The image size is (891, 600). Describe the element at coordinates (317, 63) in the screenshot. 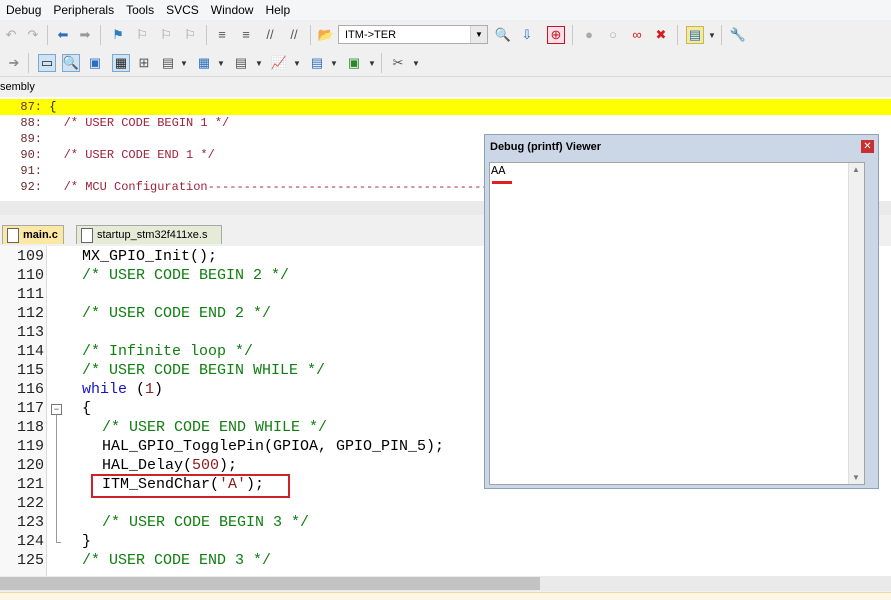

I see `trace-window-icon: ▤` at that location.